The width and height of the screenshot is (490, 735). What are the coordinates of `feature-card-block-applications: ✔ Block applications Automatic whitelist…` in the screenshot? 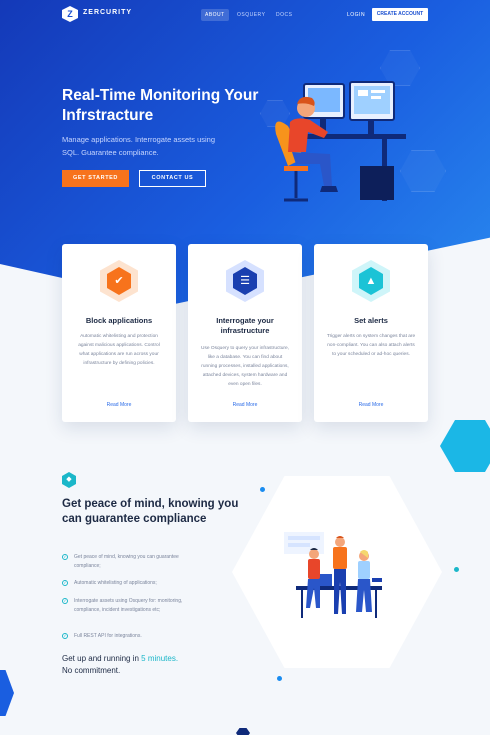 It's located at (119, 333).